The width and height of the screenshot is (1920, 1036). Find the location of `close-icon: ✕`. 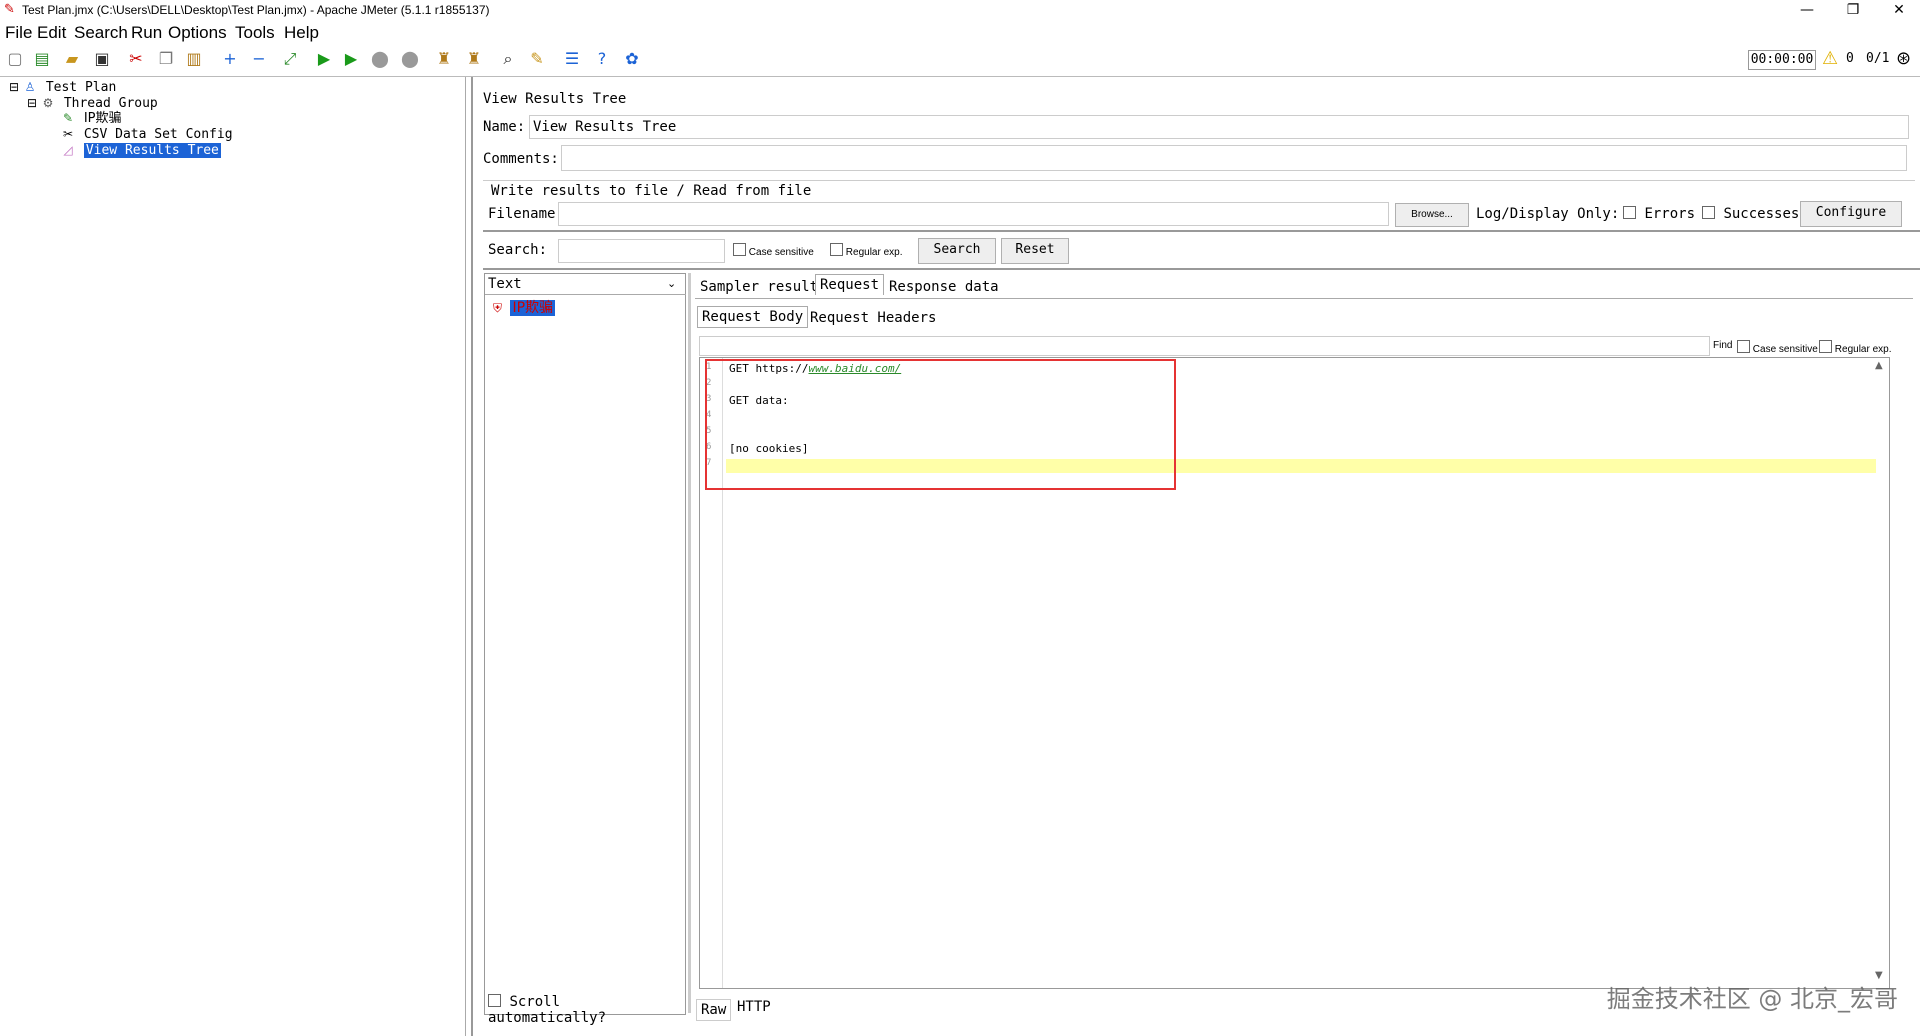

close-icon: ✕ is located at coordinates (1898, 11).